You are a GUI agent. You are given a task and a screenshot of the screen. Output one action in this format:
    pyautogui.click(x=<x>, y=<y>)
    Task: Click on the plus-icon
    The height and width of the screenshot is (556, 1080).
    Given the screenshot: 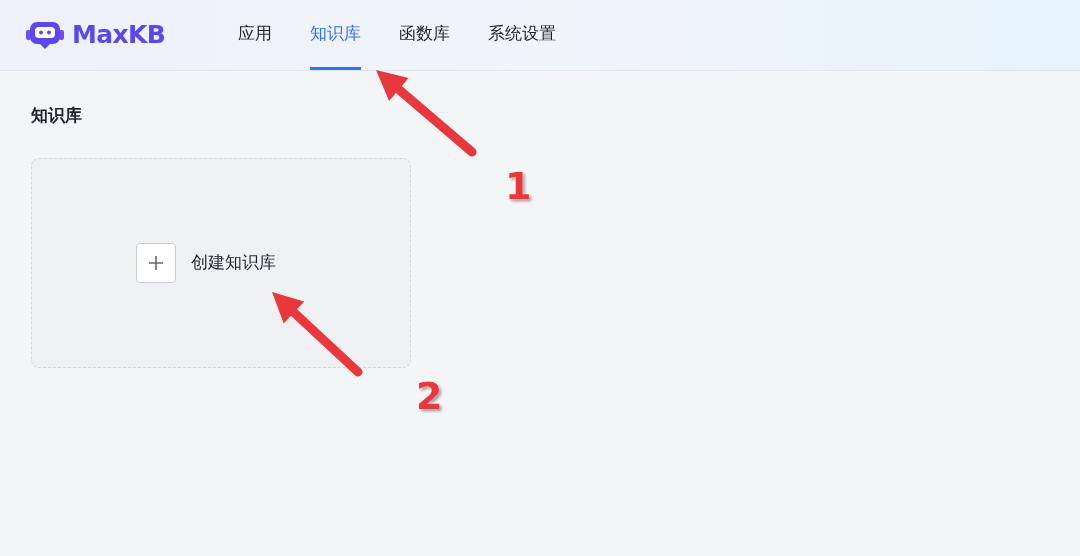 What is the action you would take?
    pyautogui.click(x=156, y=262)
    